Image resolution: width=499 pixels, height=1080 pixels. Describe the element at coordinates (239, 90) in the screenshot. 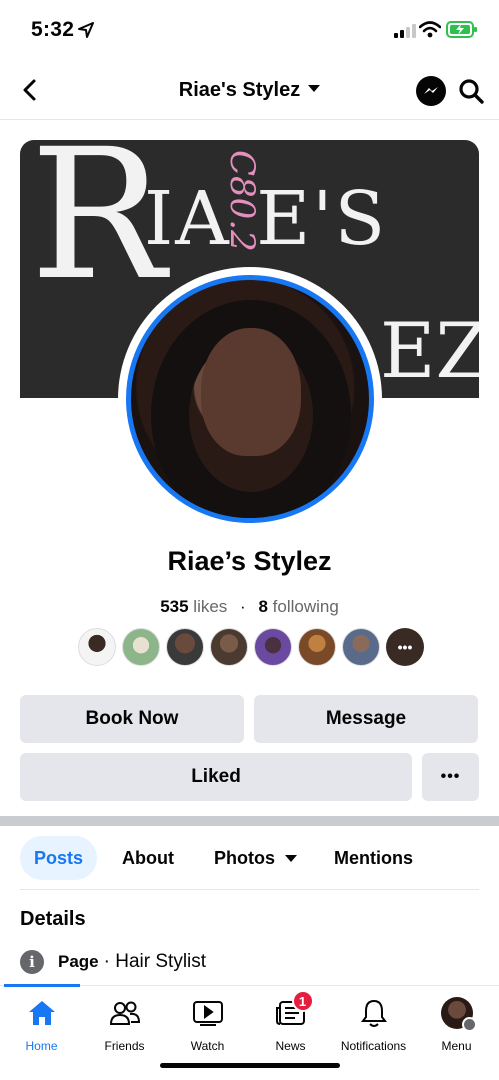

I see `nav-title-text: Riae's Stylez` at that location.